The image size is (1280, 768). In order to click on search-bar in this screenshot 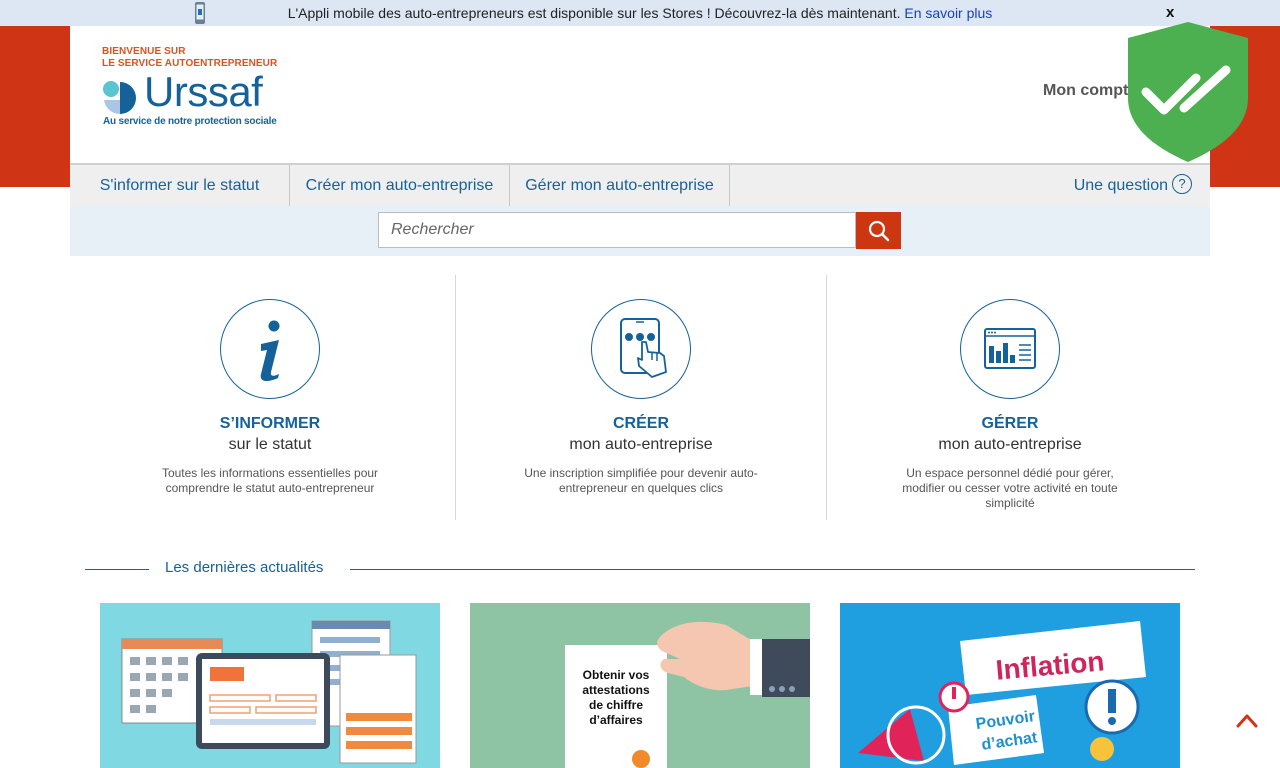, I will do `click(640, 231)`.